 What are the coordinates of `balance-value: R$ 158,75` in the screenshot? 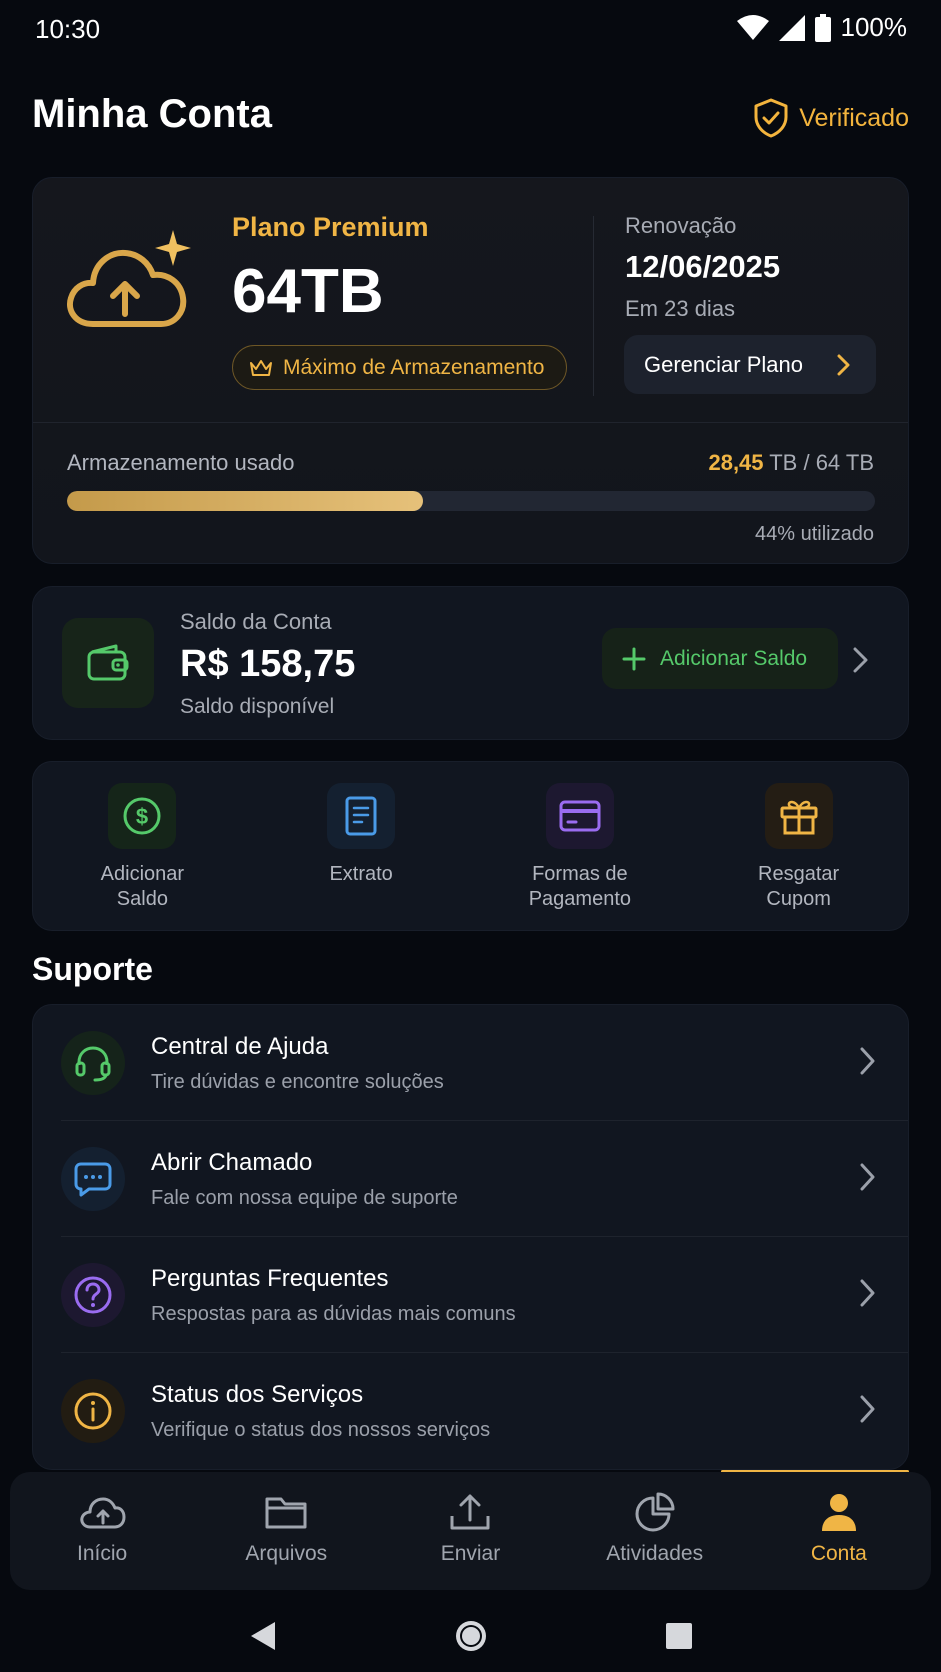 It's located at (268, 664).